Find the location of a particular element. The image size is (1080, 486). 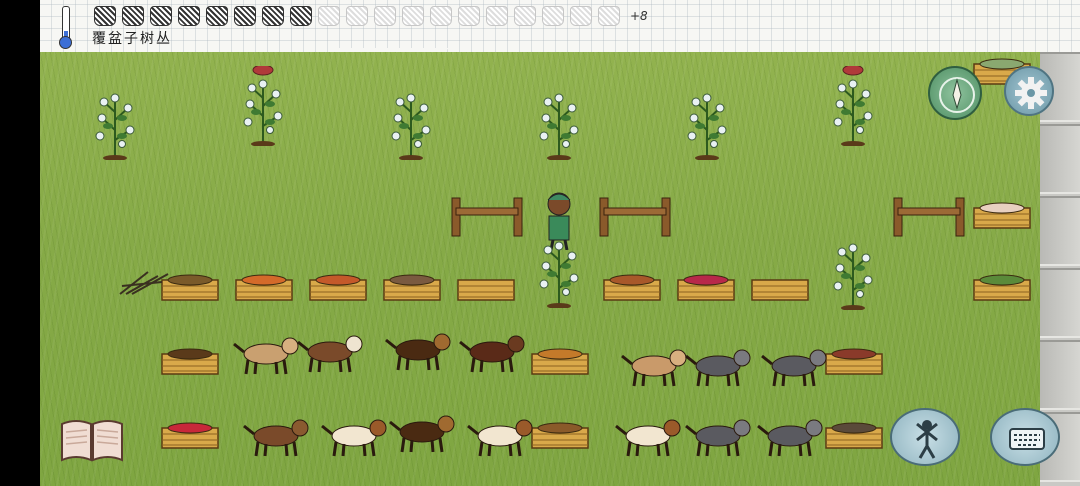

tech-book-button is located at coordinates (92, 439).